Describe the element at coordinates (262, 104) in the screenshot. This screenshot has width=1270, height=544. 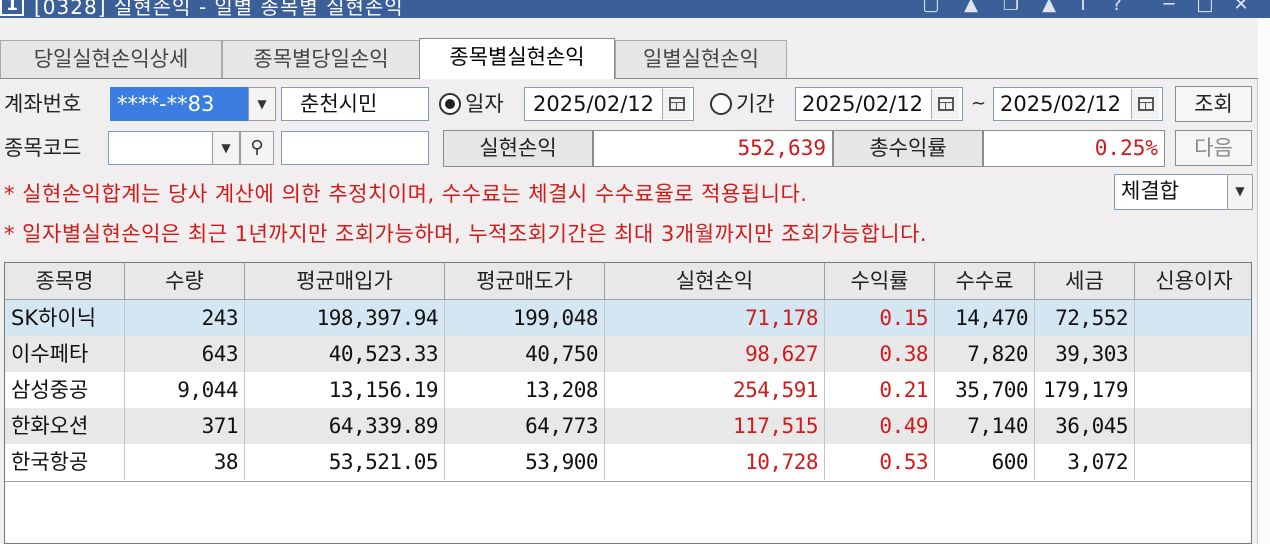
I see `account-dropdown-icon: ▼` at that location.